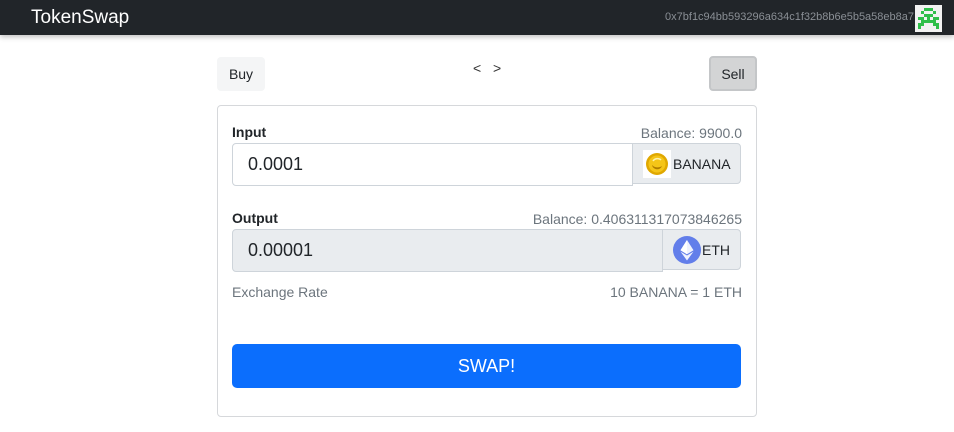  Describe the element at coordinates (477, 68) in the screenshot. I see `previous-arrow-button: <` at that location.